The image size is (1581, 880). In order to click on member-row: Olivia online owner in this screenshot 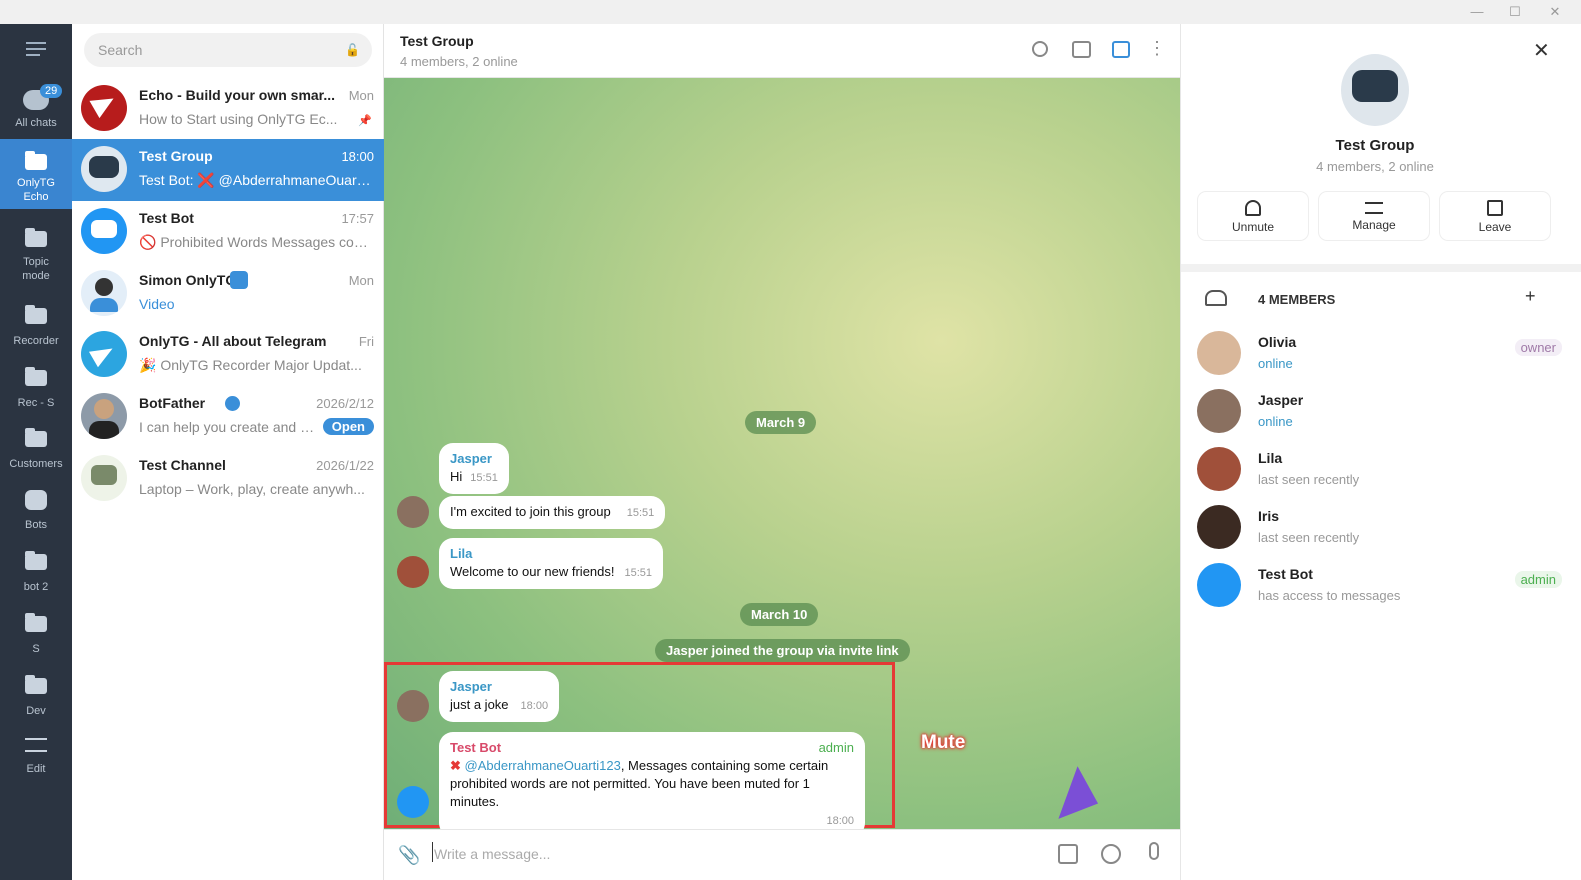, I will do `click(1381, 355)`.